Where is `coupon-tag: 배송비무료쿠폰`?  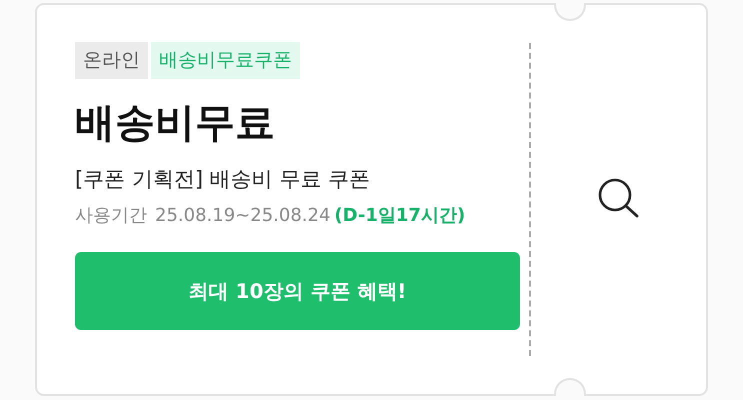 coupon-tag: 배송비무료쿠폰 is located at coordinates (225, 60).